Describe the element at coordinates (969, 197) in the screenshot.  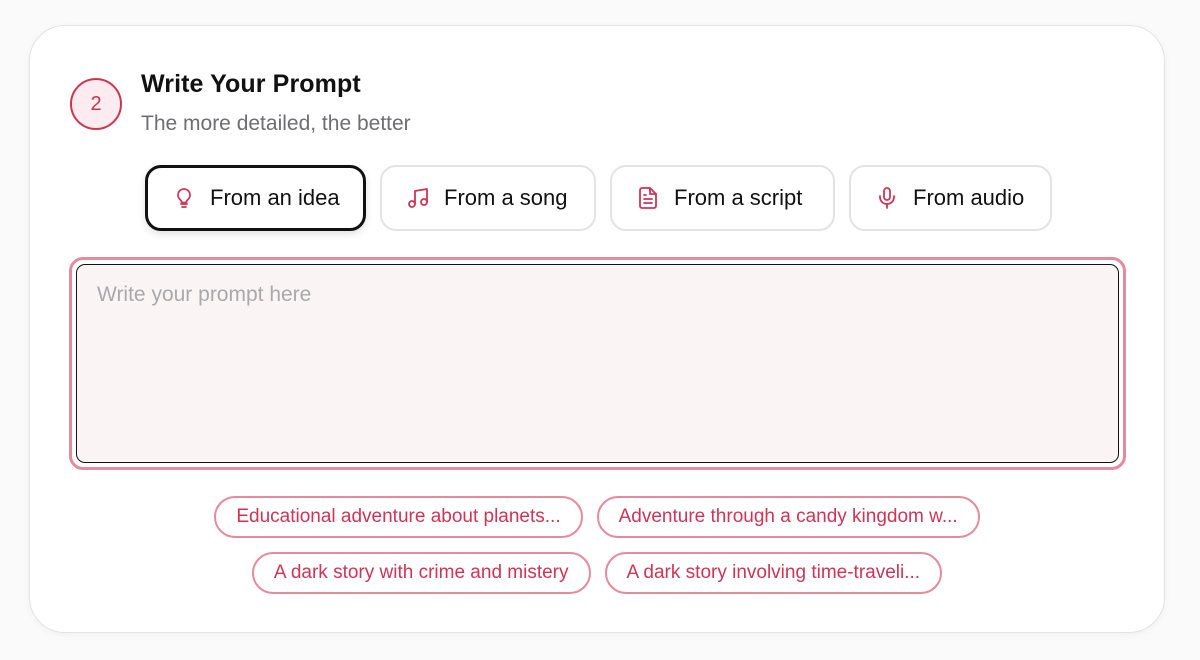
I see `mode-label: From audio` at that location.